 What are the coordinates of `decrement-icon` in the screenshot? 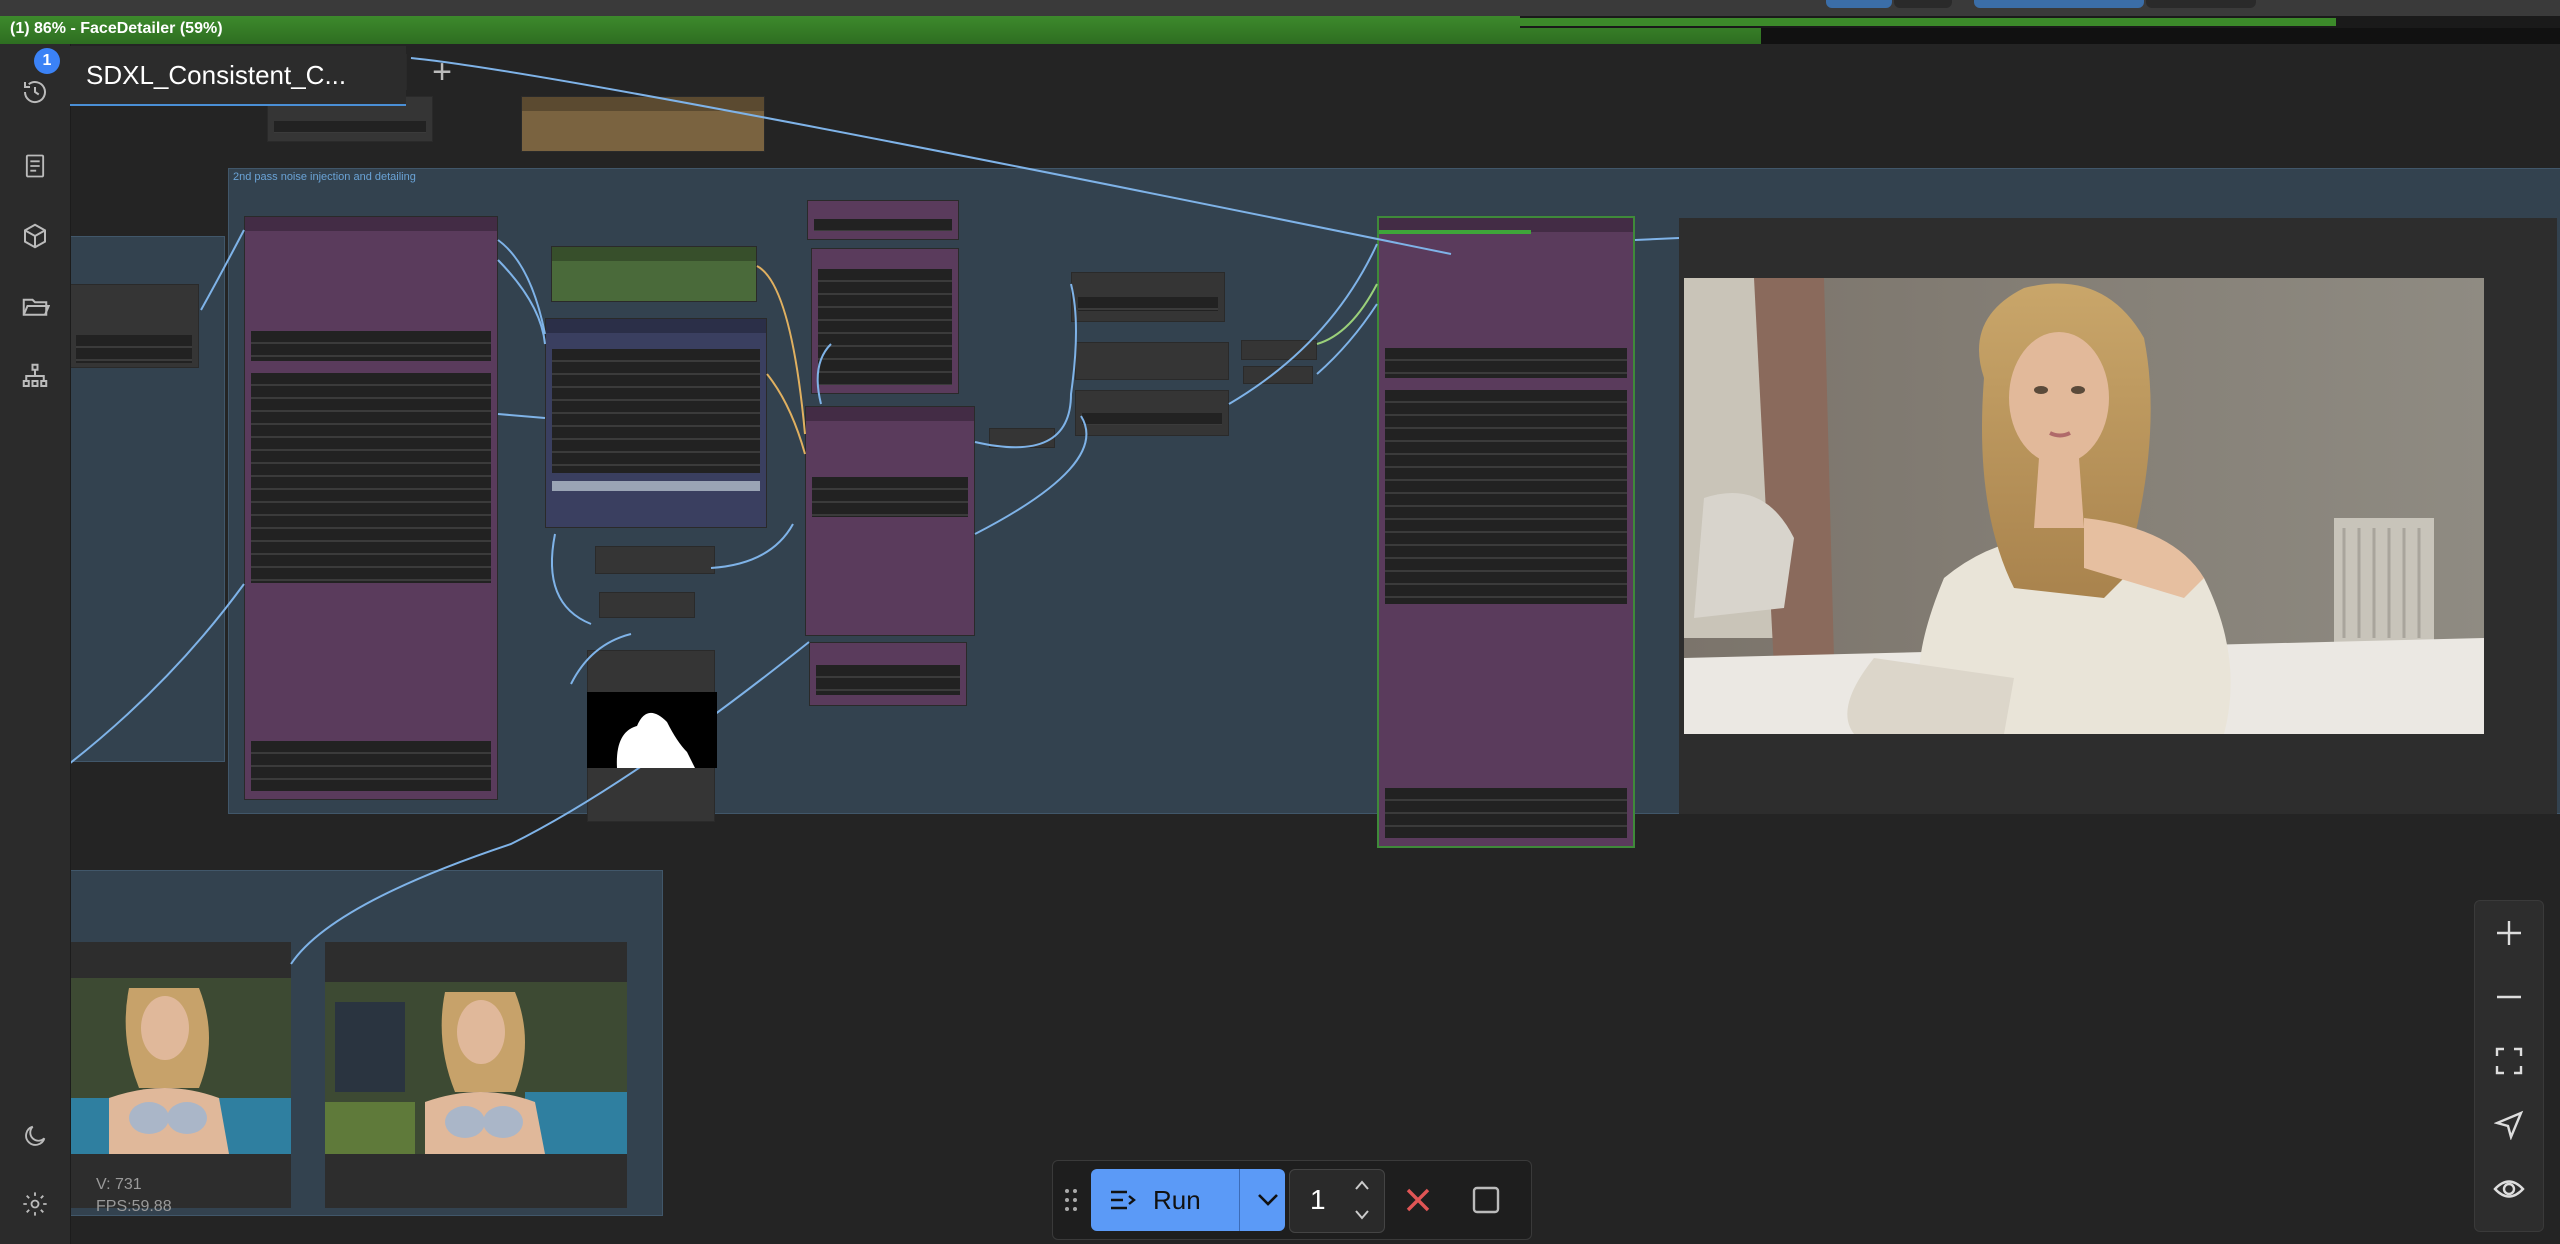 It's located at (1362, 1217).